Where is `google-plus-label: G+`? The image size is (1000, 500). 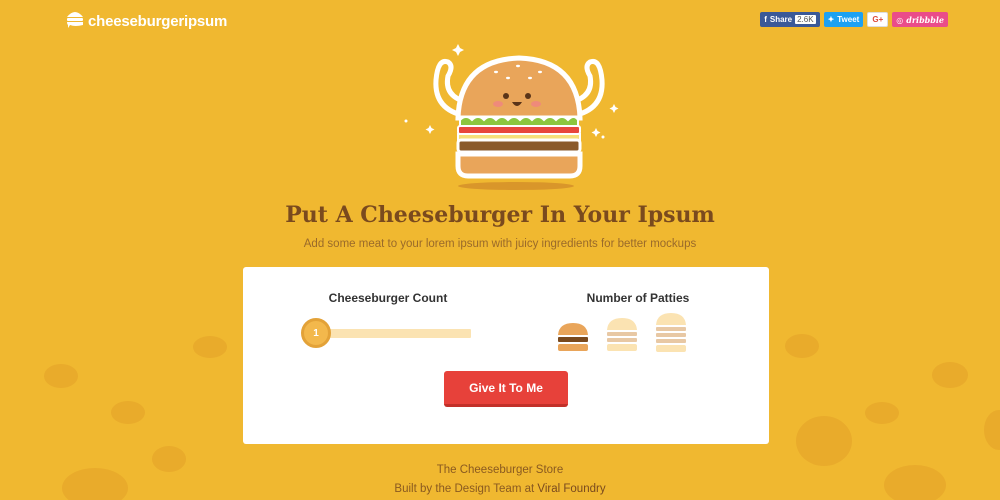
google-plus-label: G+ is located at coordinates (878, 19).